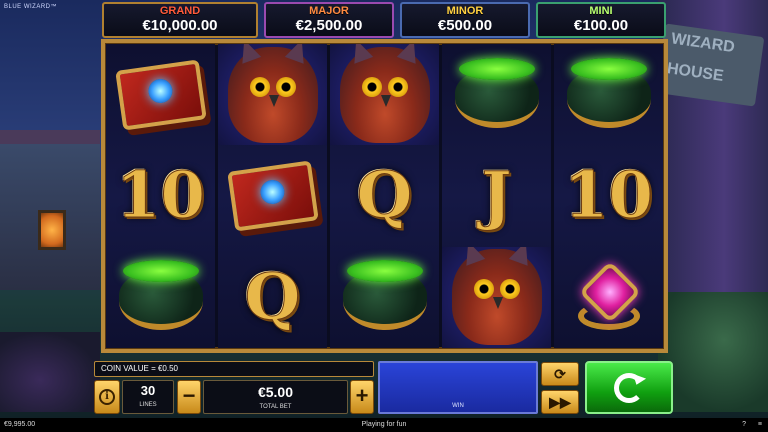 The width and height of the screenshot is (768, 432). I want to click on background-window, so click(52, 230).